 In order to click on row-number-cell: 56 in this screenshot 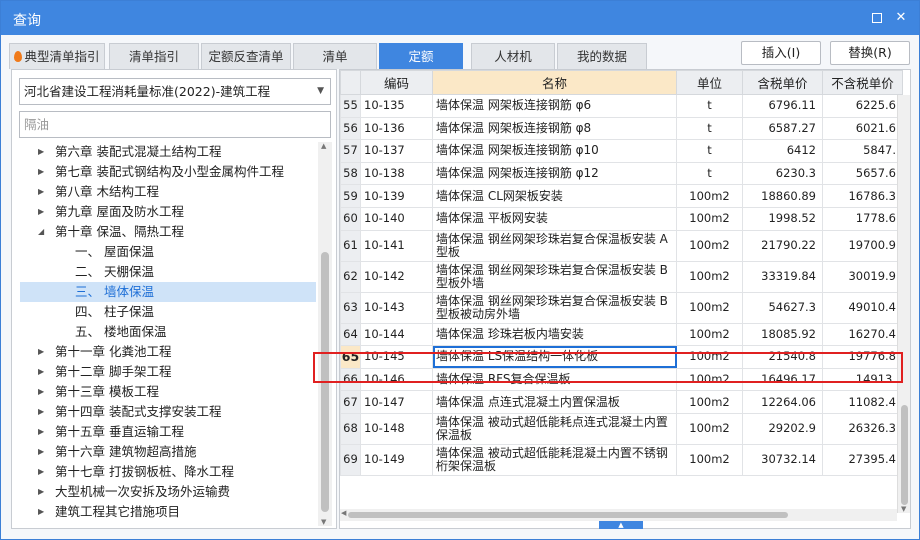, I will do `click(350, 128)`.